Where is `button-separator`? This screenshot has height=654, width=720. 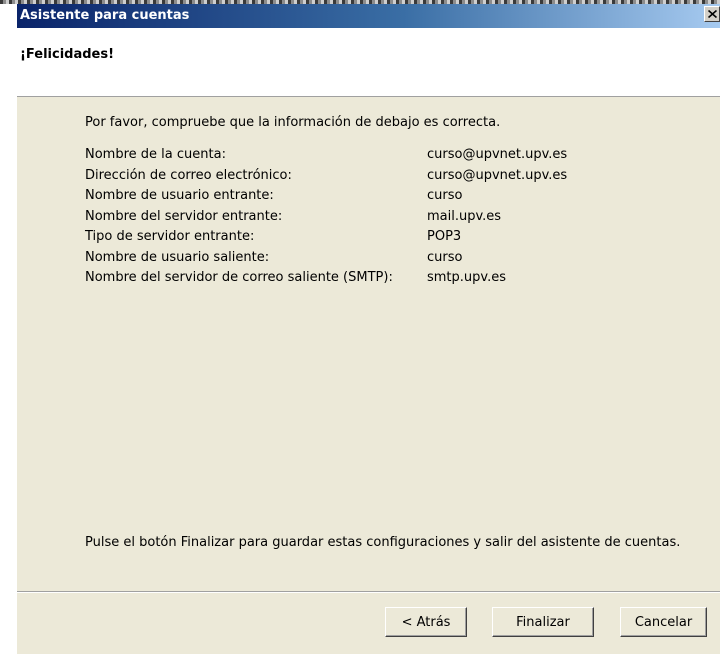 button-separator is located at coordinates (368, 592).